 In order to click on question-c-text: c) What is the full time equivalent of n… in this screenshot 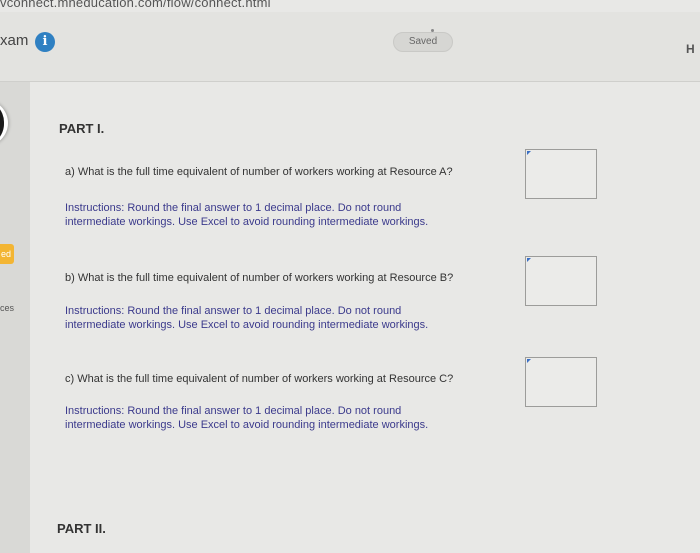, I will do `click(259, 379)`.